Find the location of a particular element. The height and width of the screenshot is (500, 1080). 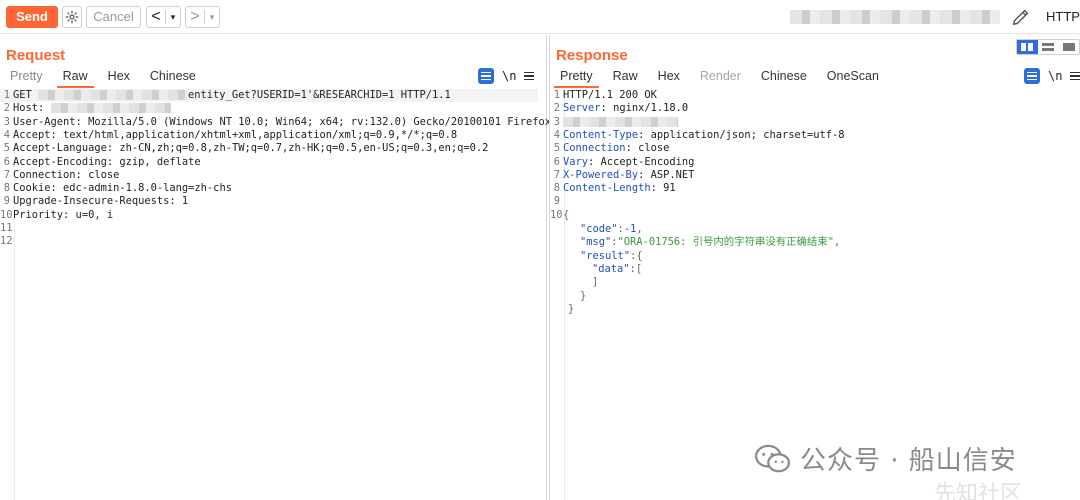

watermark: 公众号 · 船山信安 is located at coordinates (885, 458).